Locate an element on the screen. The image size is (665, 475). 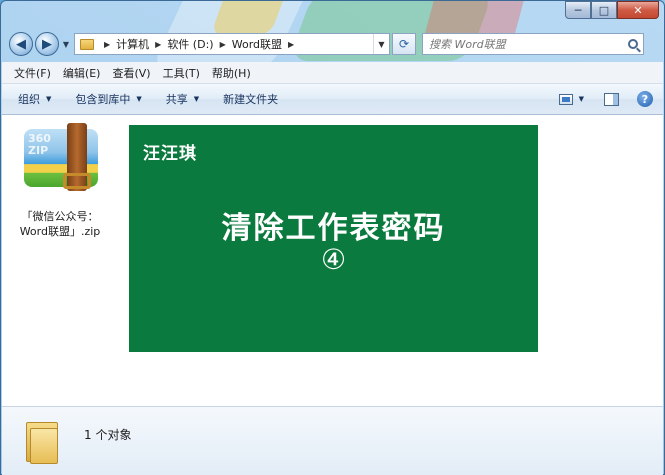
view-options-dropdown: ▼ is located at coordinates (581, 99).